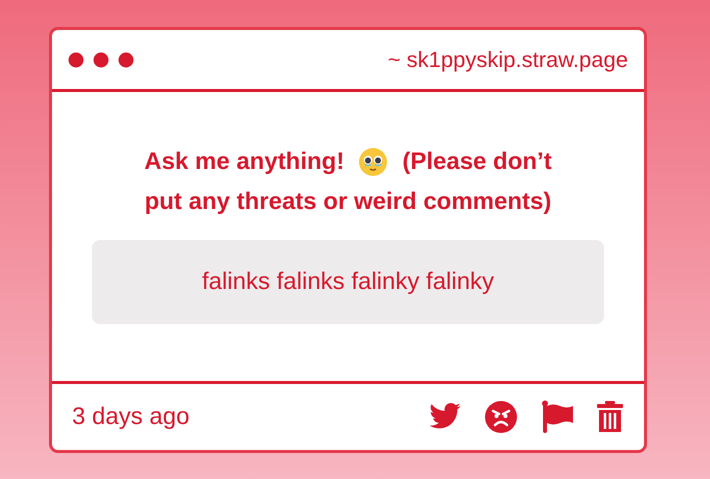 This screenshot has height=479, width=710. What do you see at coordinates (131, 417) in the screenshot?
I see `timestamp: 3 days ago` at bounding box center [131, 417].